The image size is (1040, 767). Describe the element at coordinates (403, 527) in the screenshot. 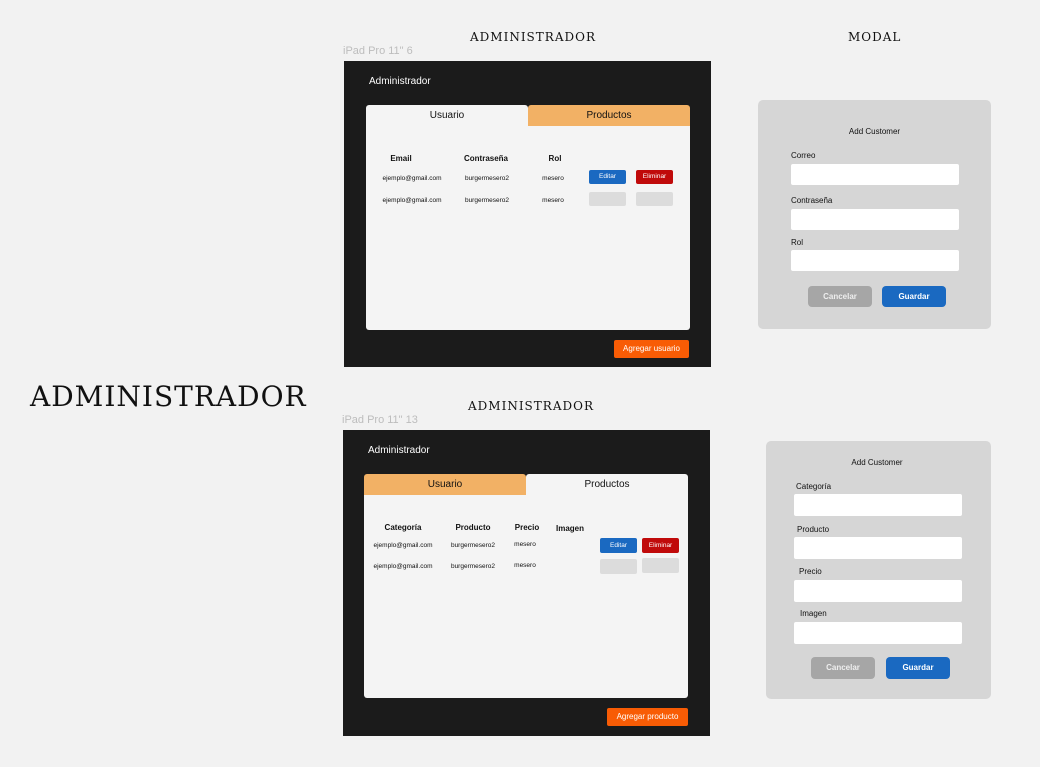

I see `column-header-category: Categoría` at that location.